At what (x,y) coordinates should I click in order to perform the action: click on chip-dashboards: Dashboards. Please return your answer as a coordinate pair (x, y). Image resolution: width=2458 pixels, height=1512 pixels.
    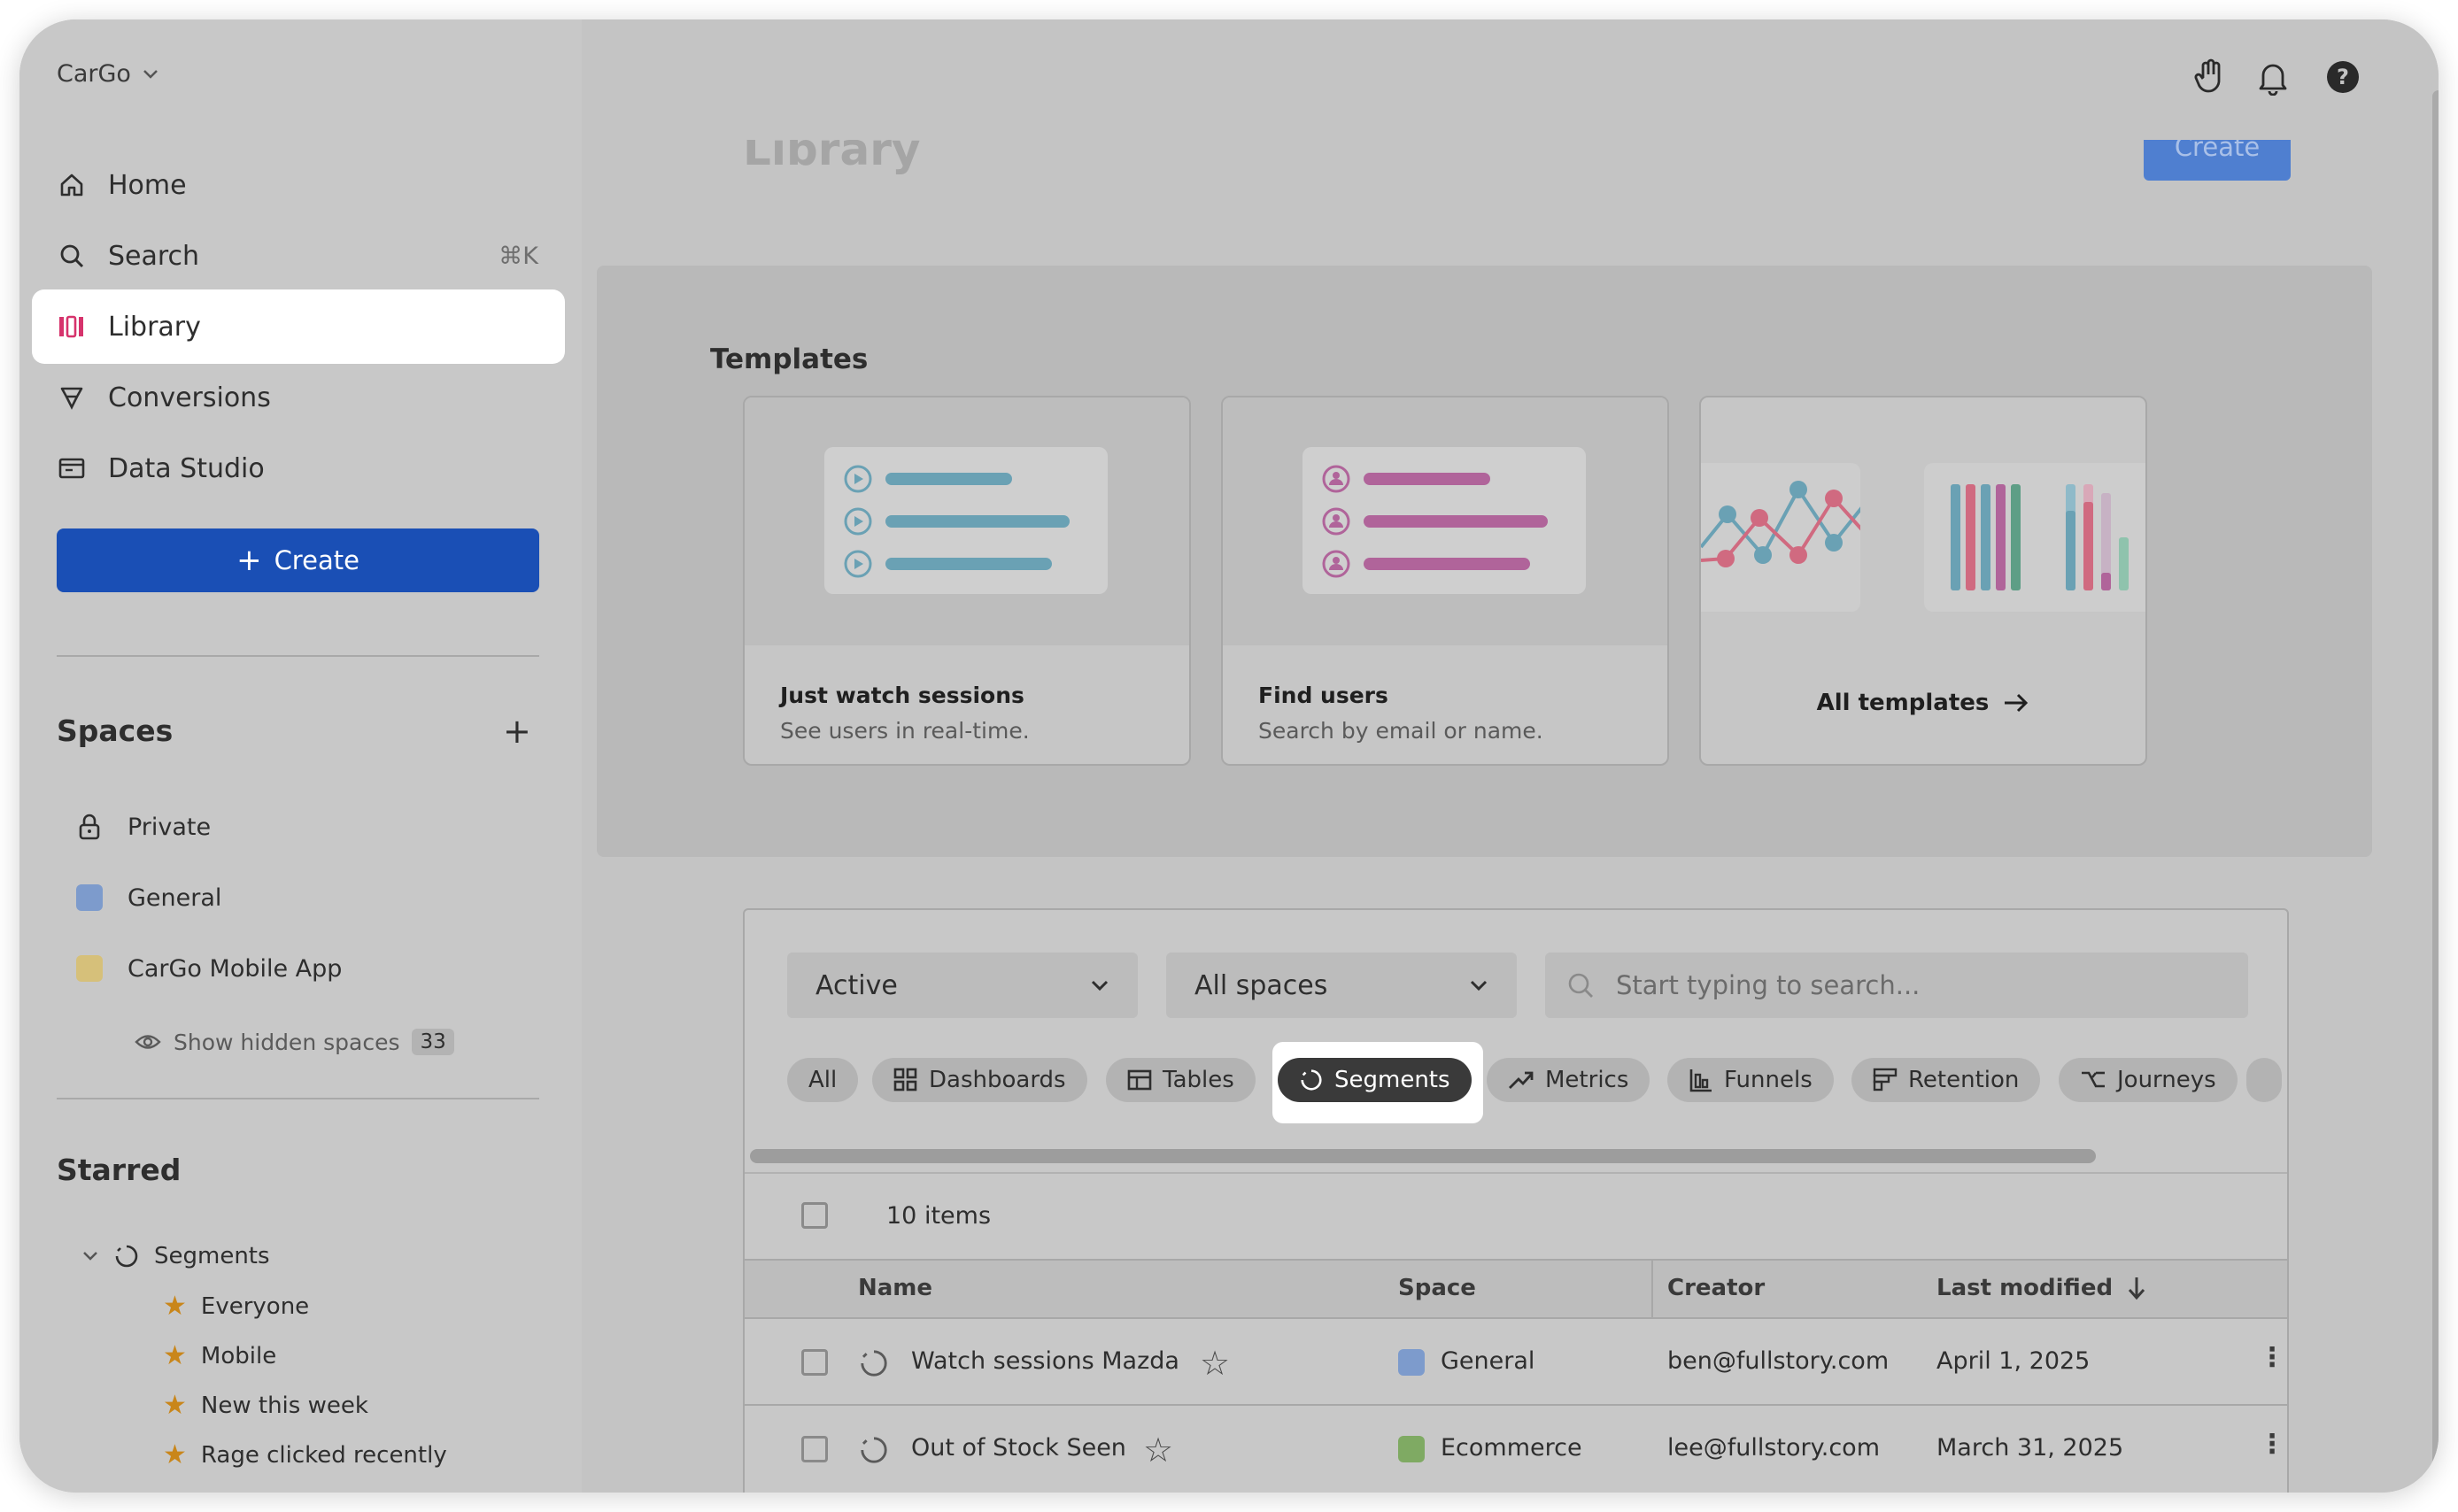
    Looking at the image, I should click on (979, 1080).